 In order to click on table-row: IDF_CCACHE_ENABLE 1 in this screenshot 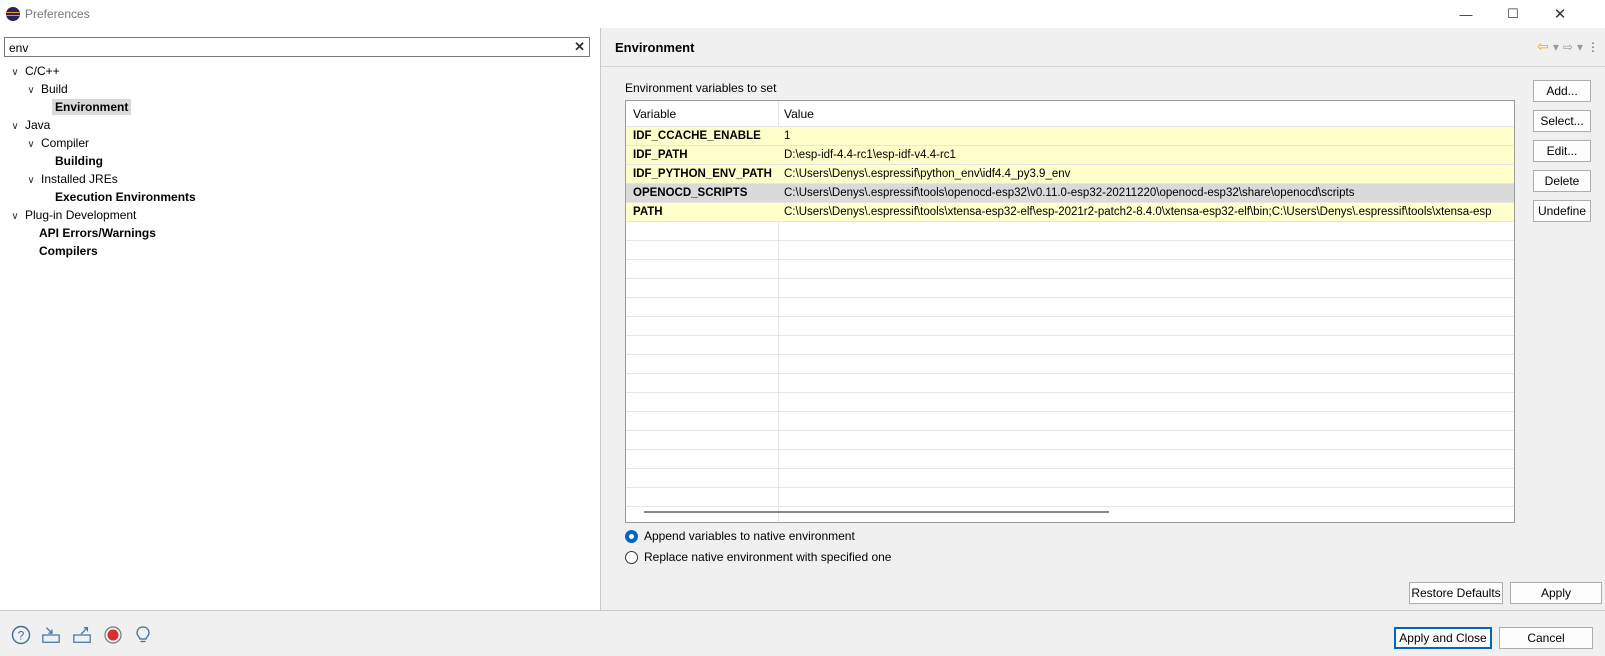, I will do `click(1070, 136)`.